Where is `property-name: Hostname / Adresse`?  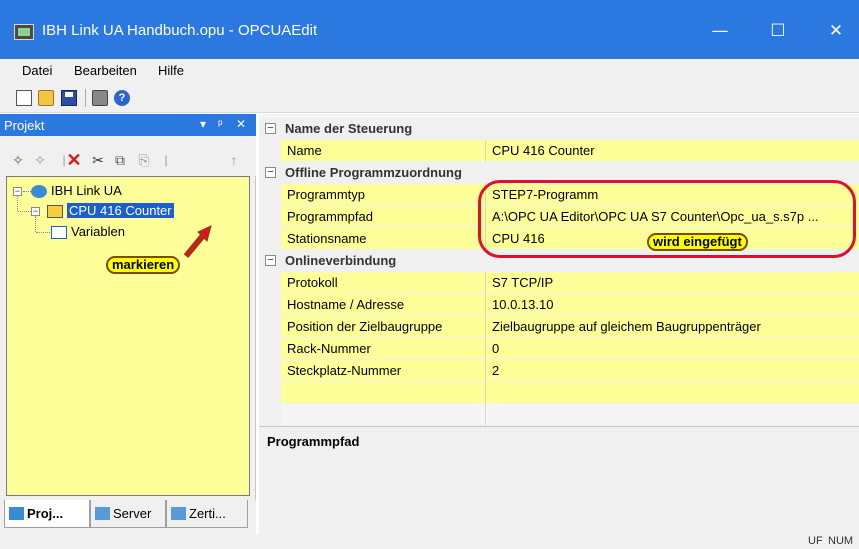
property-name: Hostname / Adresse is located at coordinates (383, 305).